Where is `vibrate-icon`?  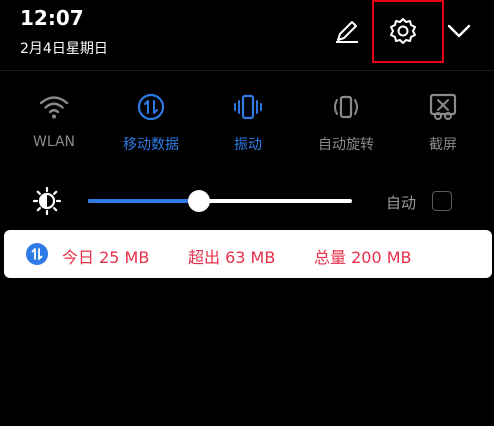 vibrate-icon is located at coordinates (248, 107).